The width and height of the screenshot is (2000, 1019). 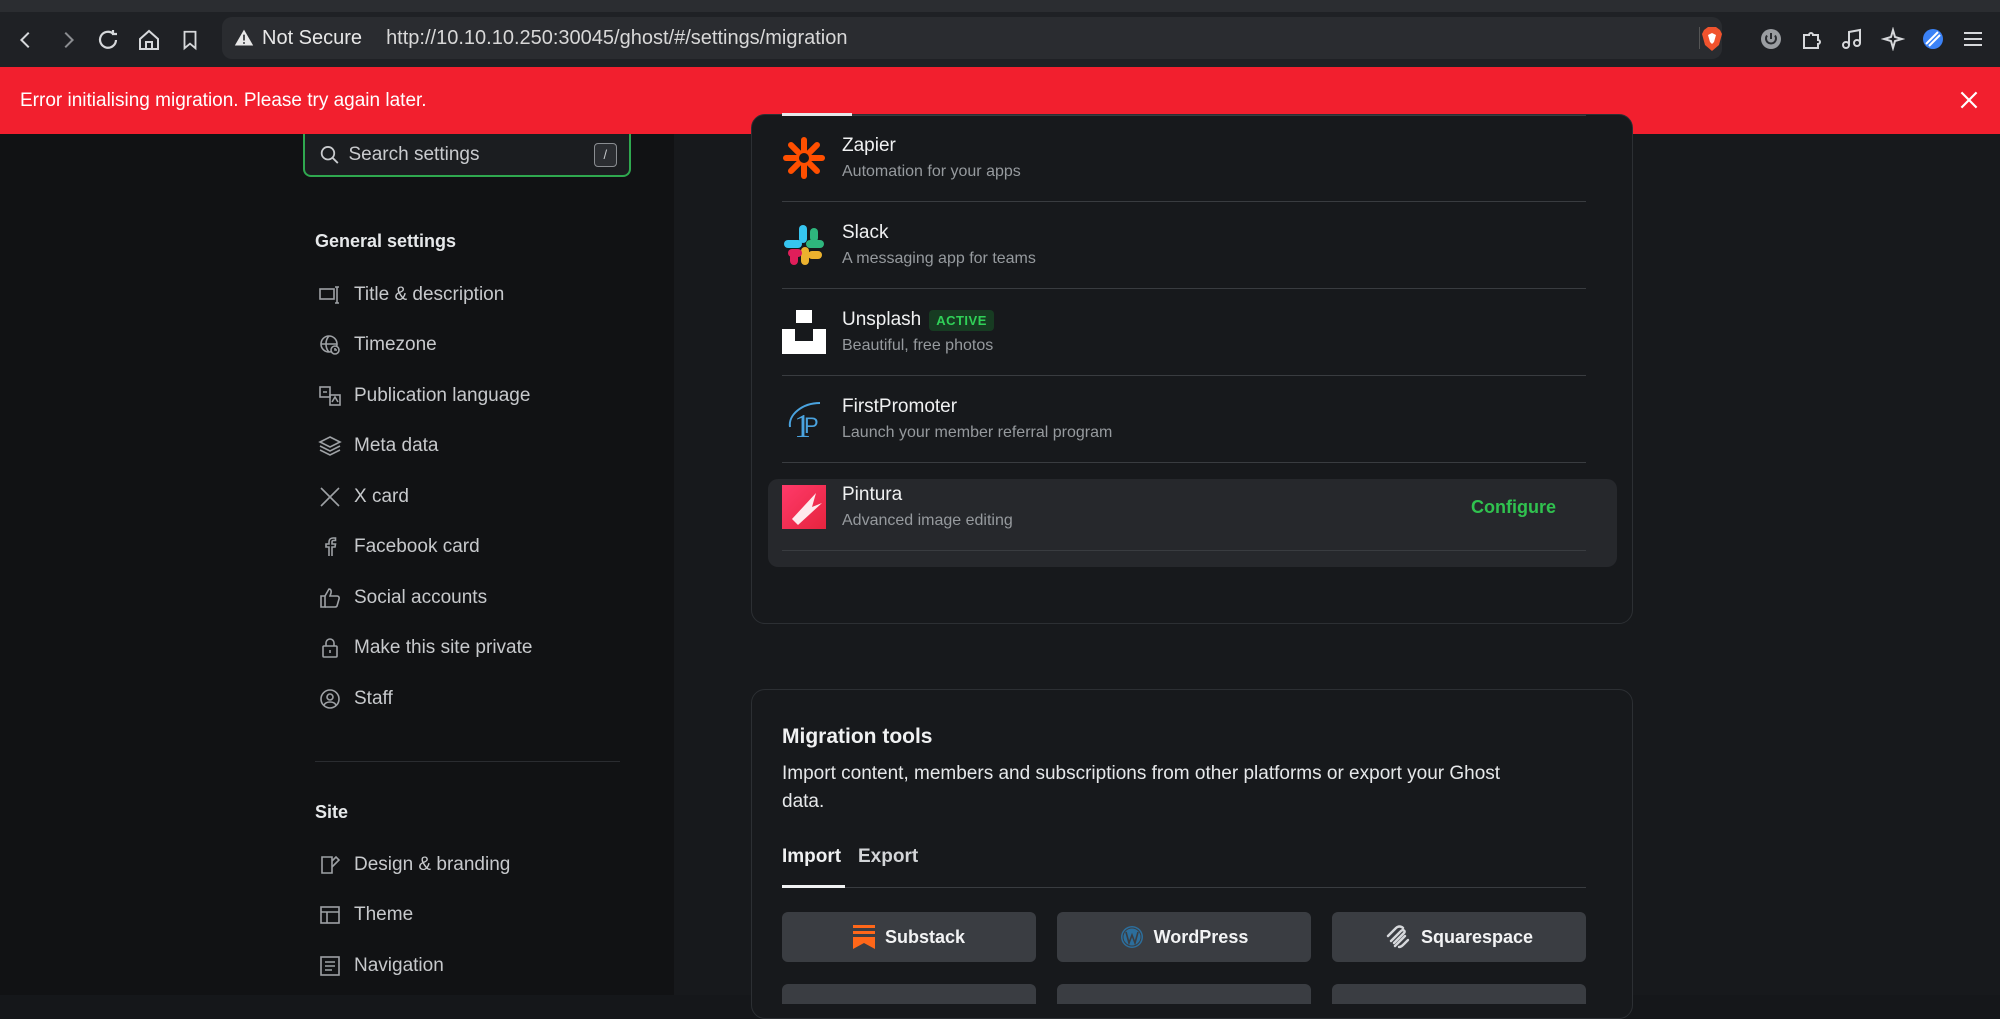 What do you see at coordinates (863, 937) in the screenshot?
I see `substack-icon` at bounding box center [863, 937].